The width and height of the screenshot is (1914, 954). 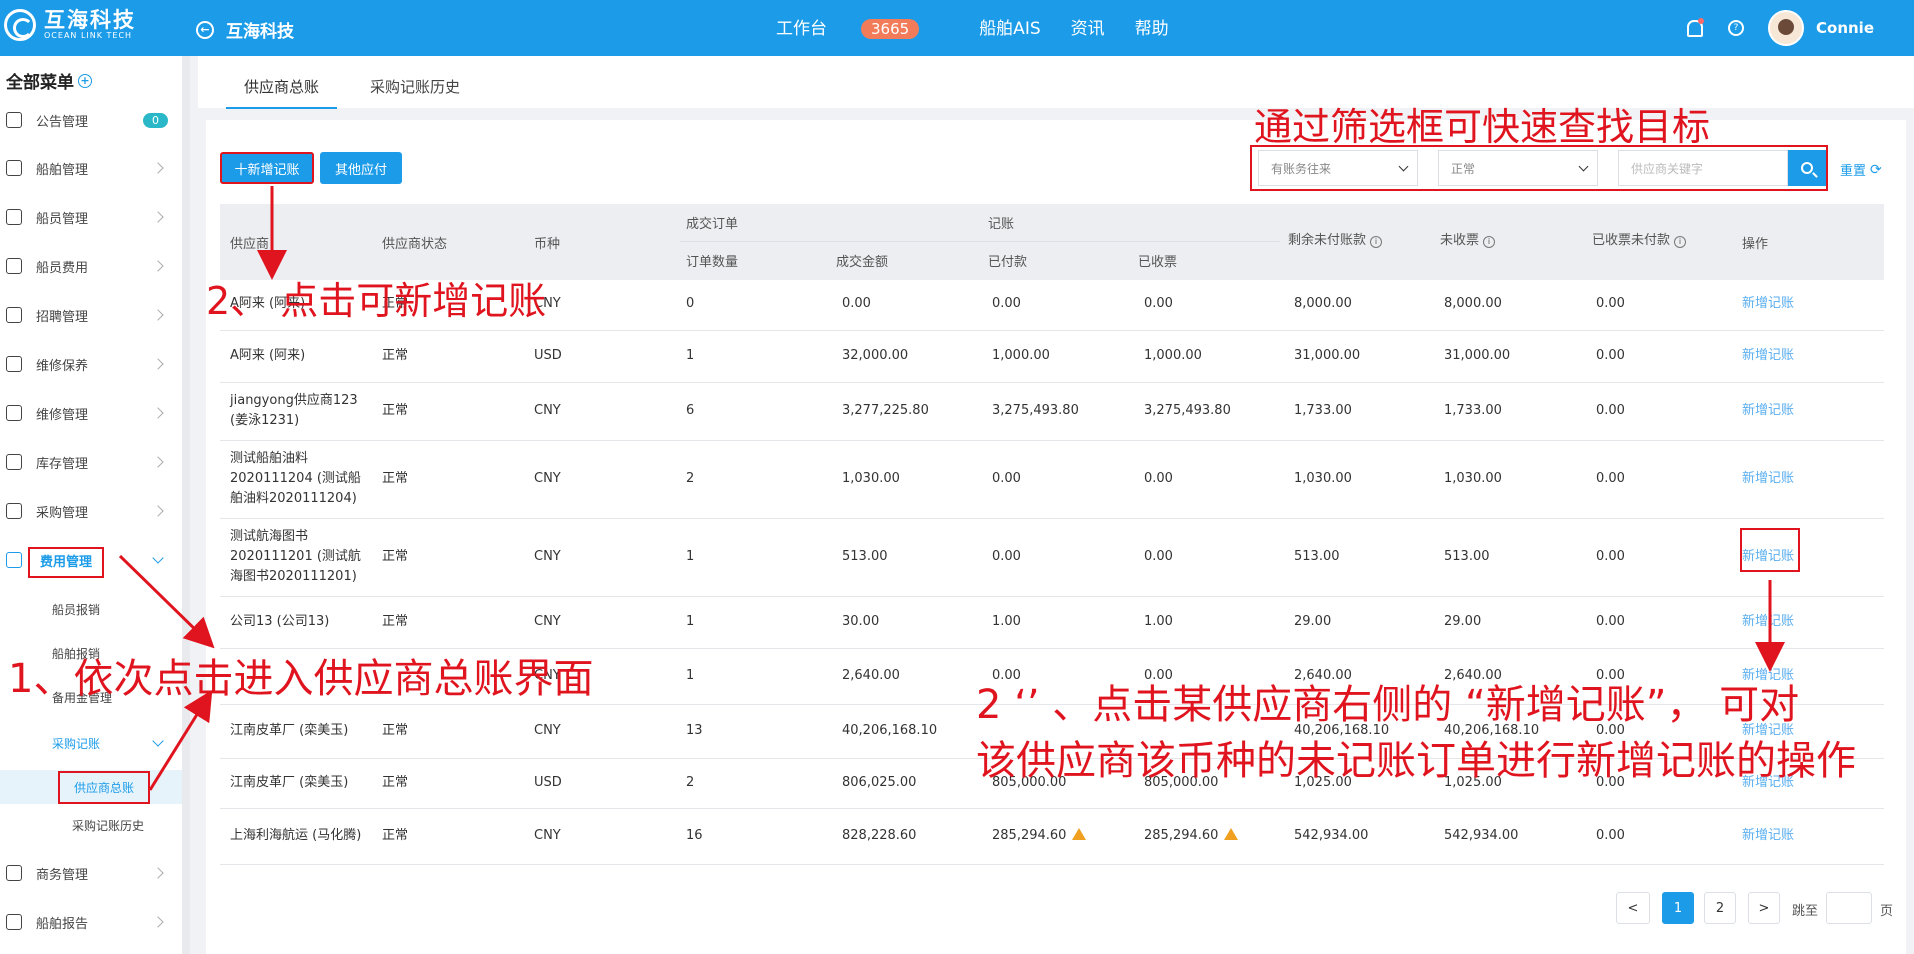 I want to click on cell-supplier: 测试船舶油料2020111204 (测试船舶油料2020111204), so click(x=295, y=478).